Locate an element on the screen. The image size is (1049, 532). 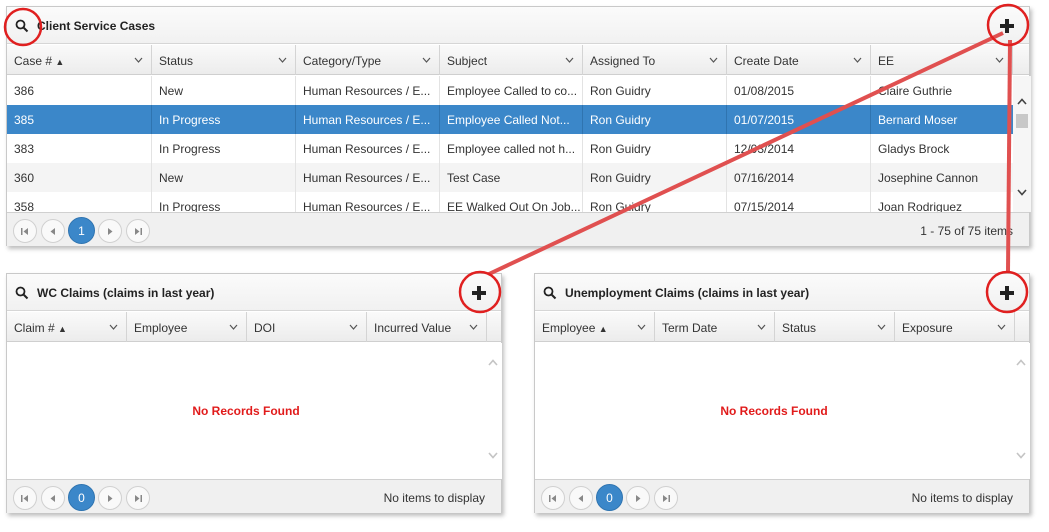
column-header-case: Case # ▲ is located at coordinates (79, 60).